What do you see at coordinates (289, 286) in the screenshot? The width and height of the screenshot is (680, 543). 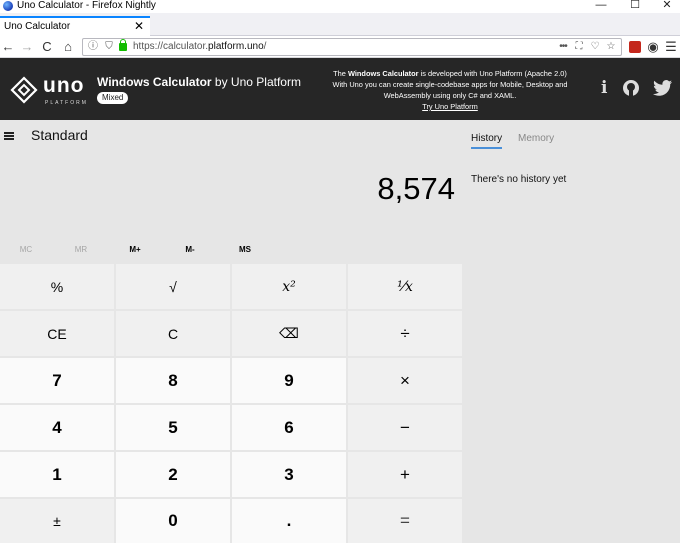 I see `square-button: x²` at bounding box center [289, 286].